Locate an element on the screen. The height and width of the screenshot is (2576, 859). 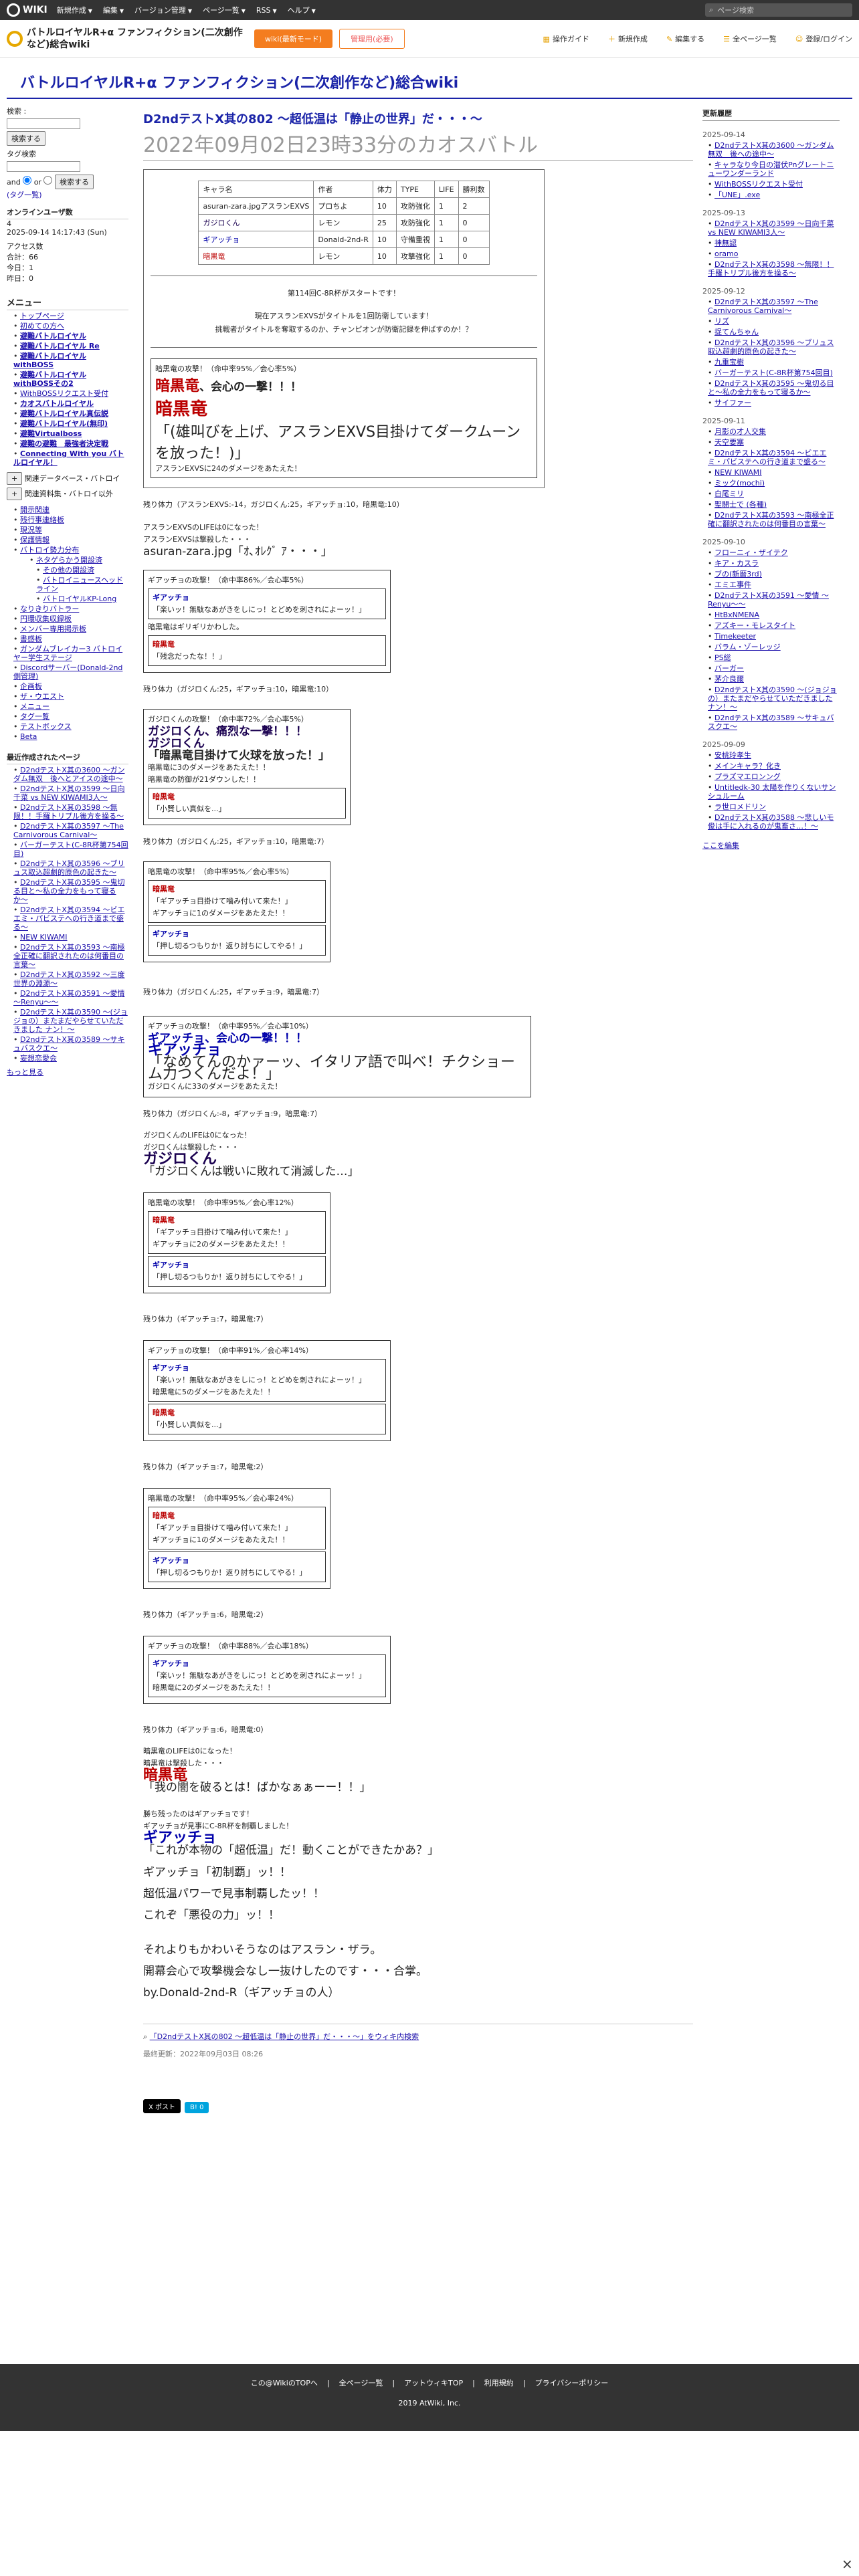
history-item: ブの(新暦3rd) is located at coordinates (738, 574).